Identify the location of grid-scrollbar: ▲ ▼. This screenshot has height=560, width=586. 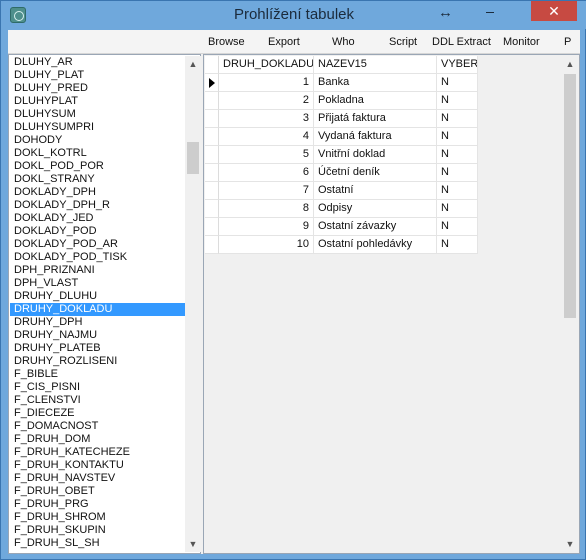
(570, 304).